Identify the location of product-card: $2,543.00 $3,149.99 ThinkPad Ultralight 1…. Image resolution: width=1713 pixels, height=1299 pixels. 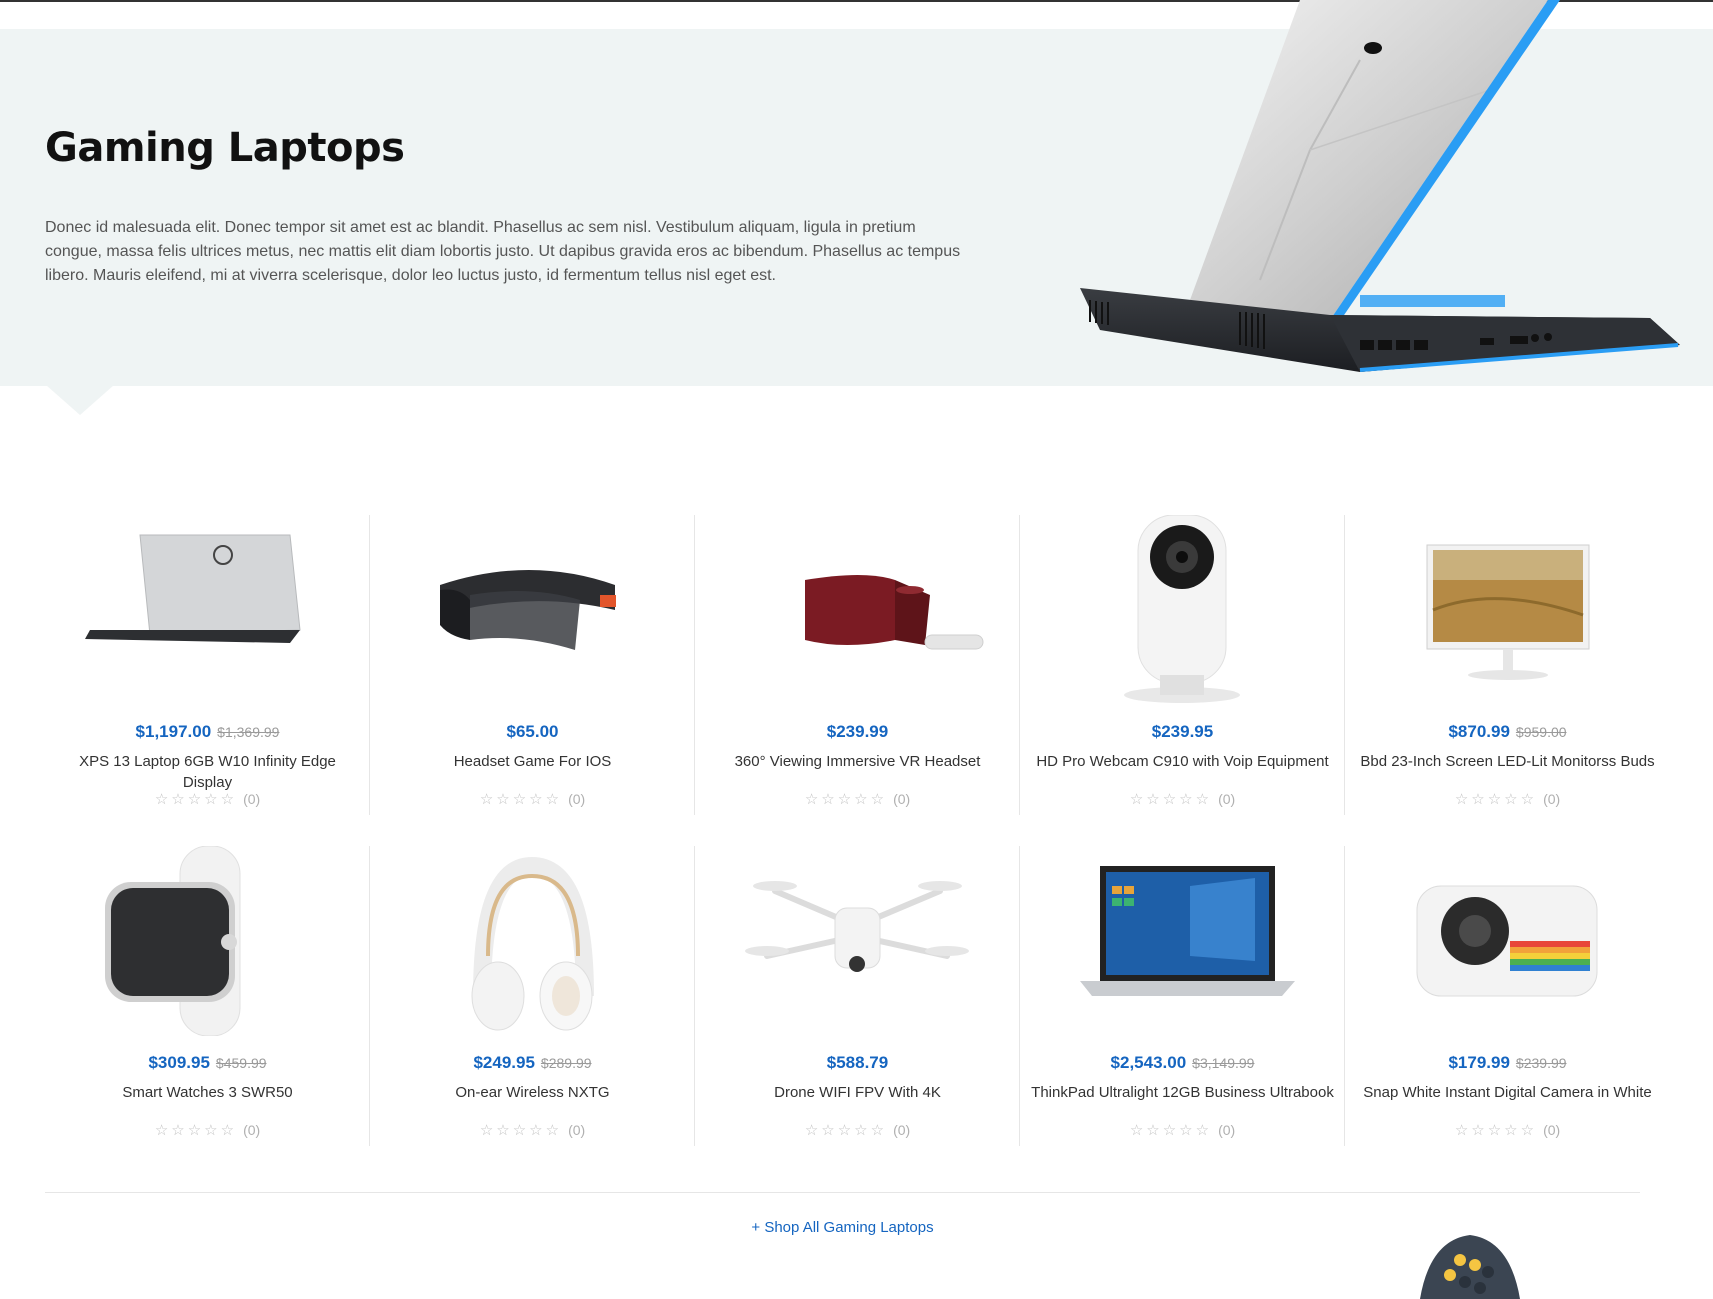
(1182, 996).